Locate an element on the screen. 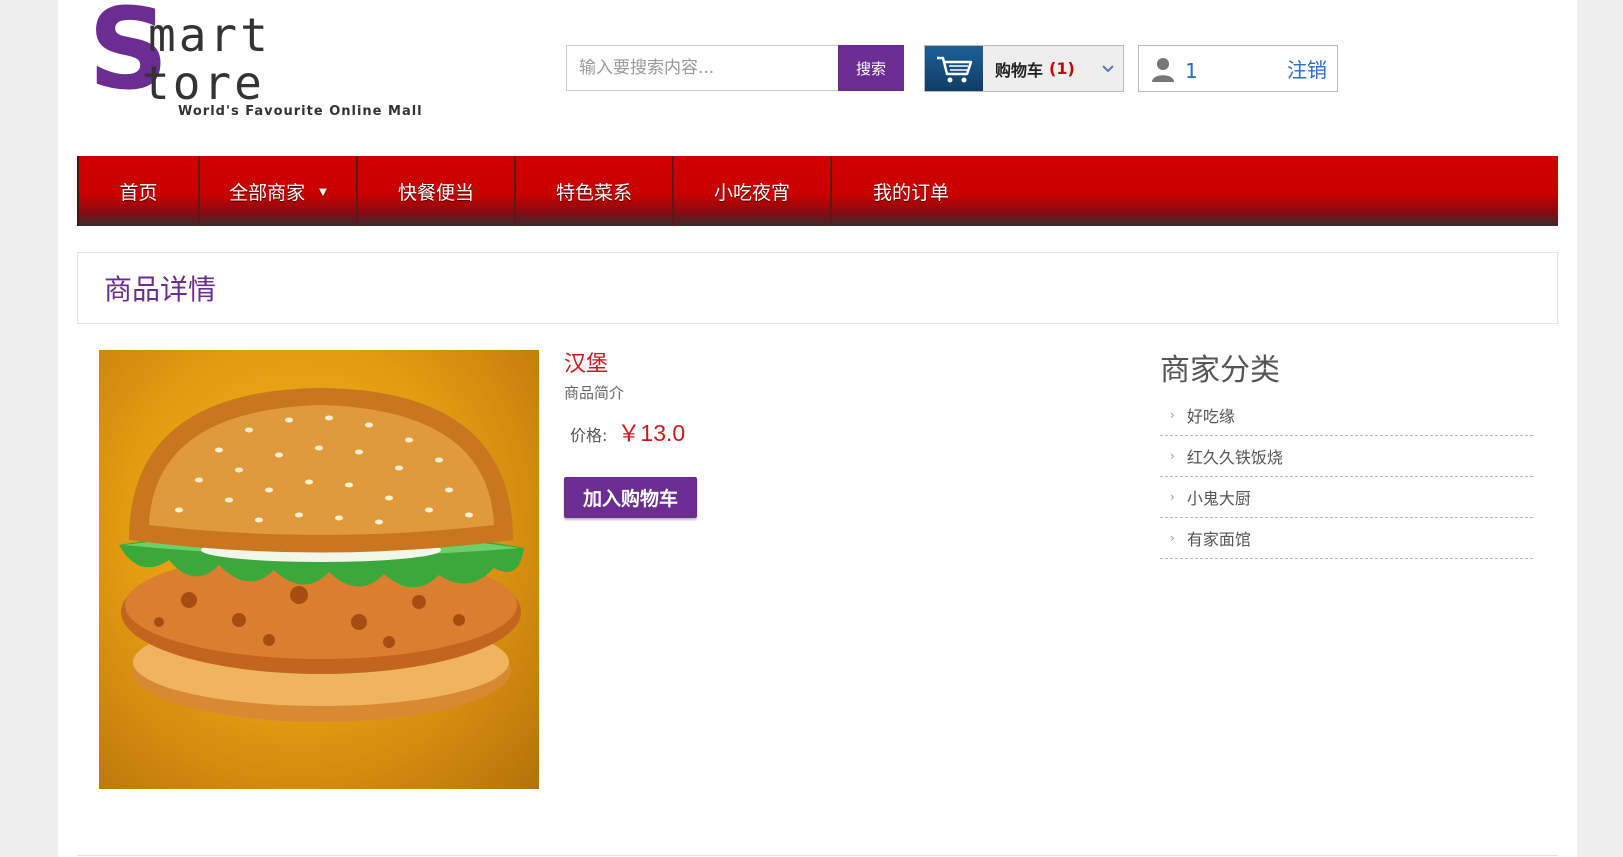  price-label: 价格: is located at coordinates (589, 435).